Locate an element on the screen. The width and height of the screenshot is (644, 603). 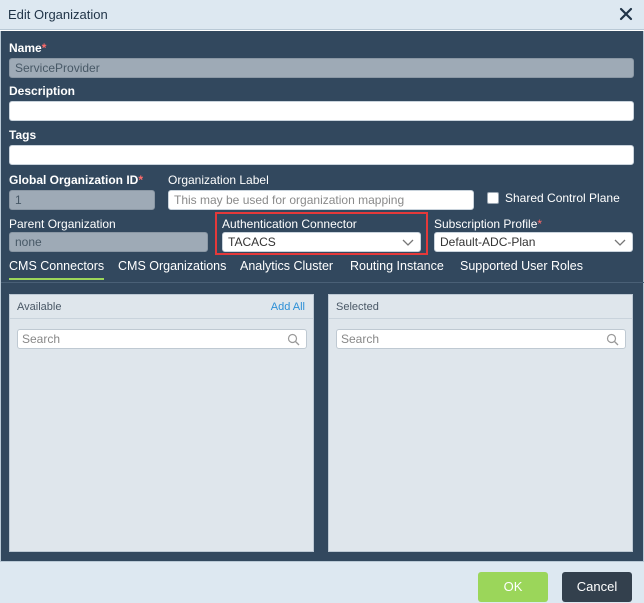
add-all-link: Add All is located at coordinates (288, 307).